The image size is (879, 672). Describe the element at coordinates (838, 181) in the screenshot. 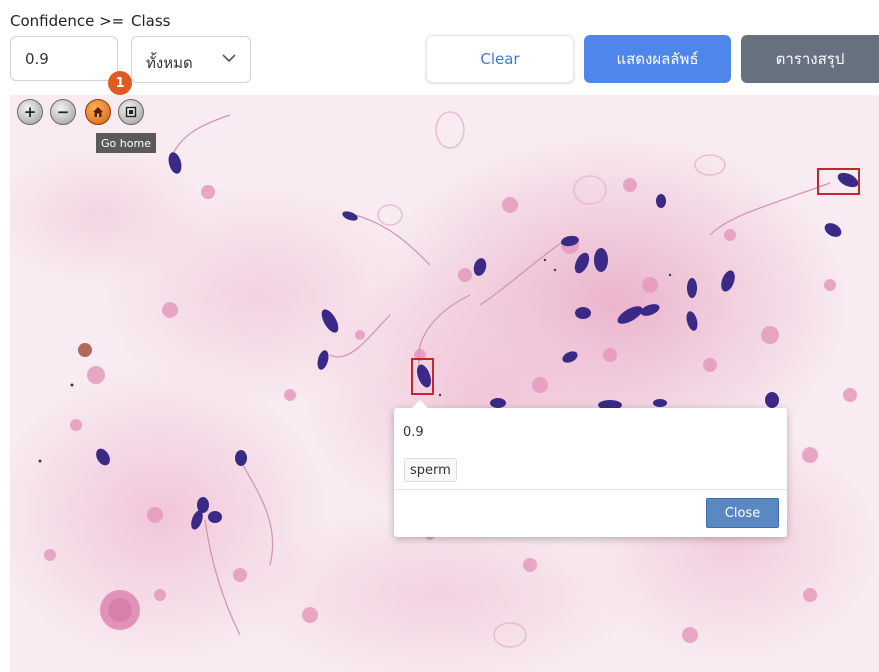

I see `detection-box` at that location.